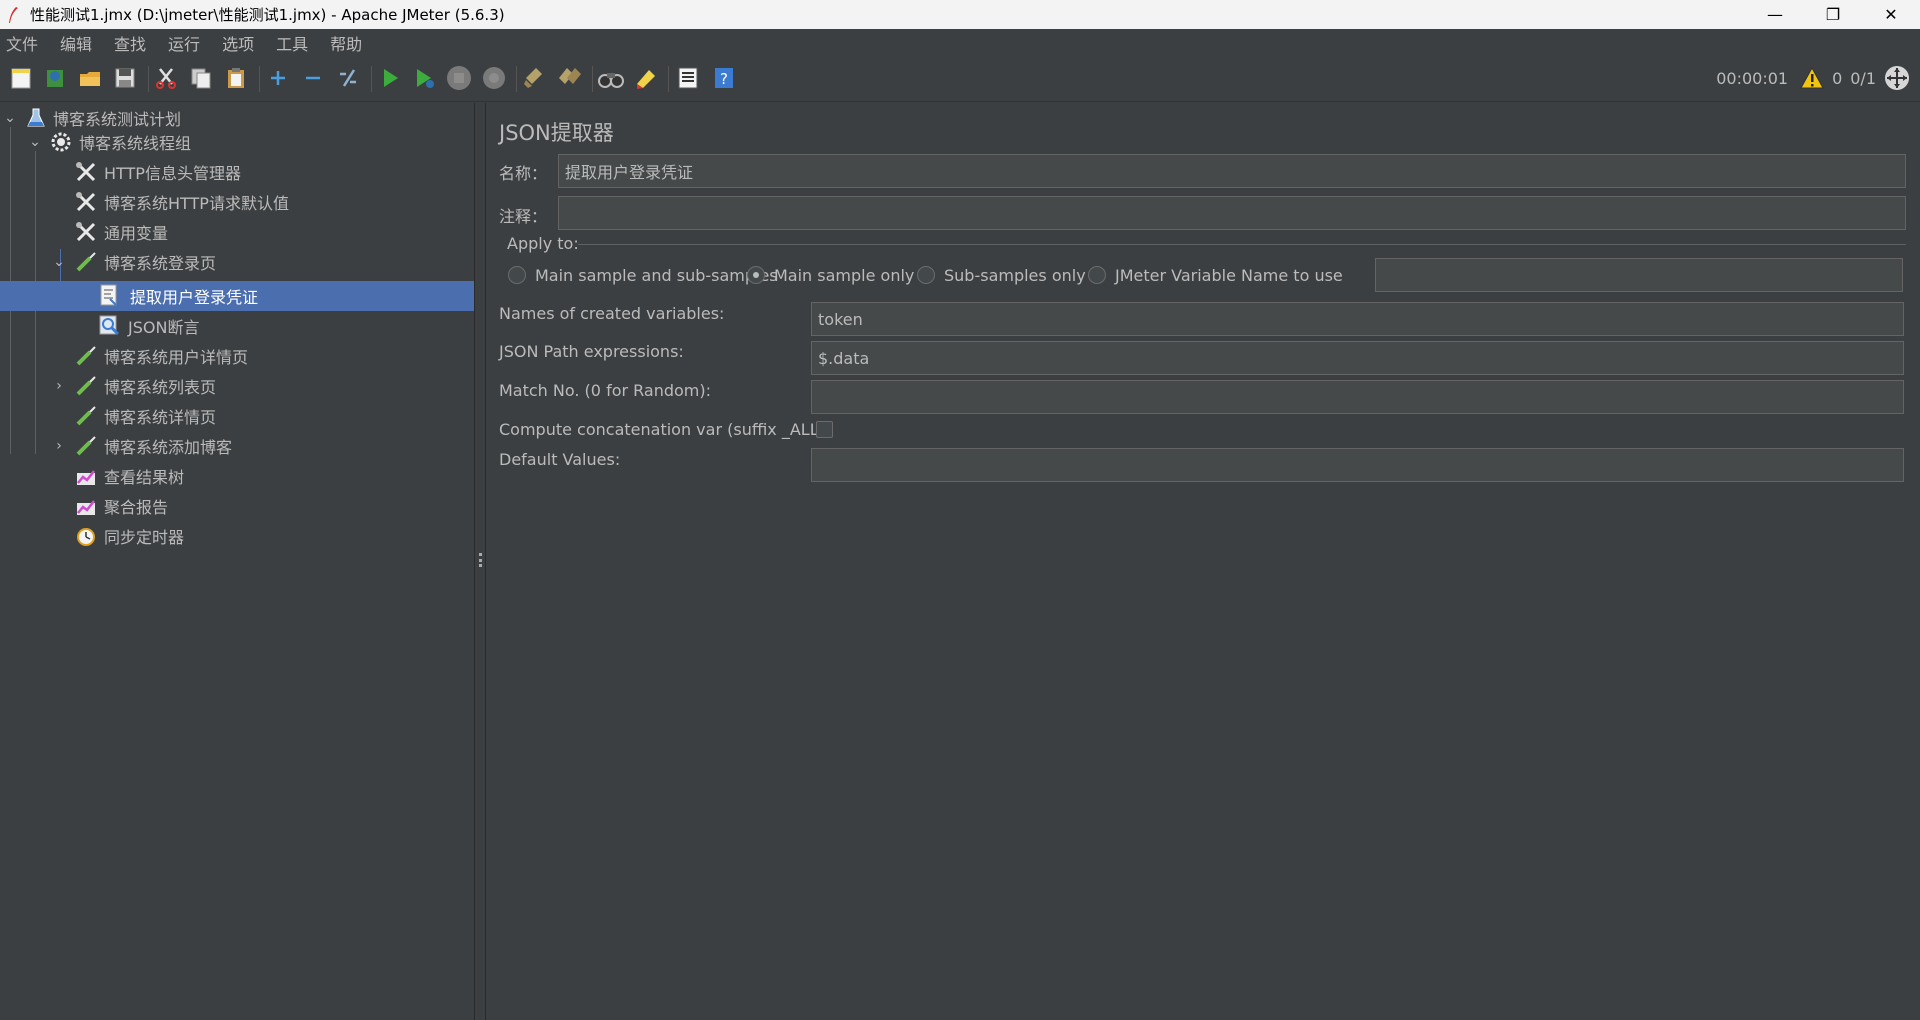 This screenshot has width=1920, height=1020. What do you see at coordinates (824, 429) in the screenshot?
I see `concat-checkbox` at bounding box center [824, 429].